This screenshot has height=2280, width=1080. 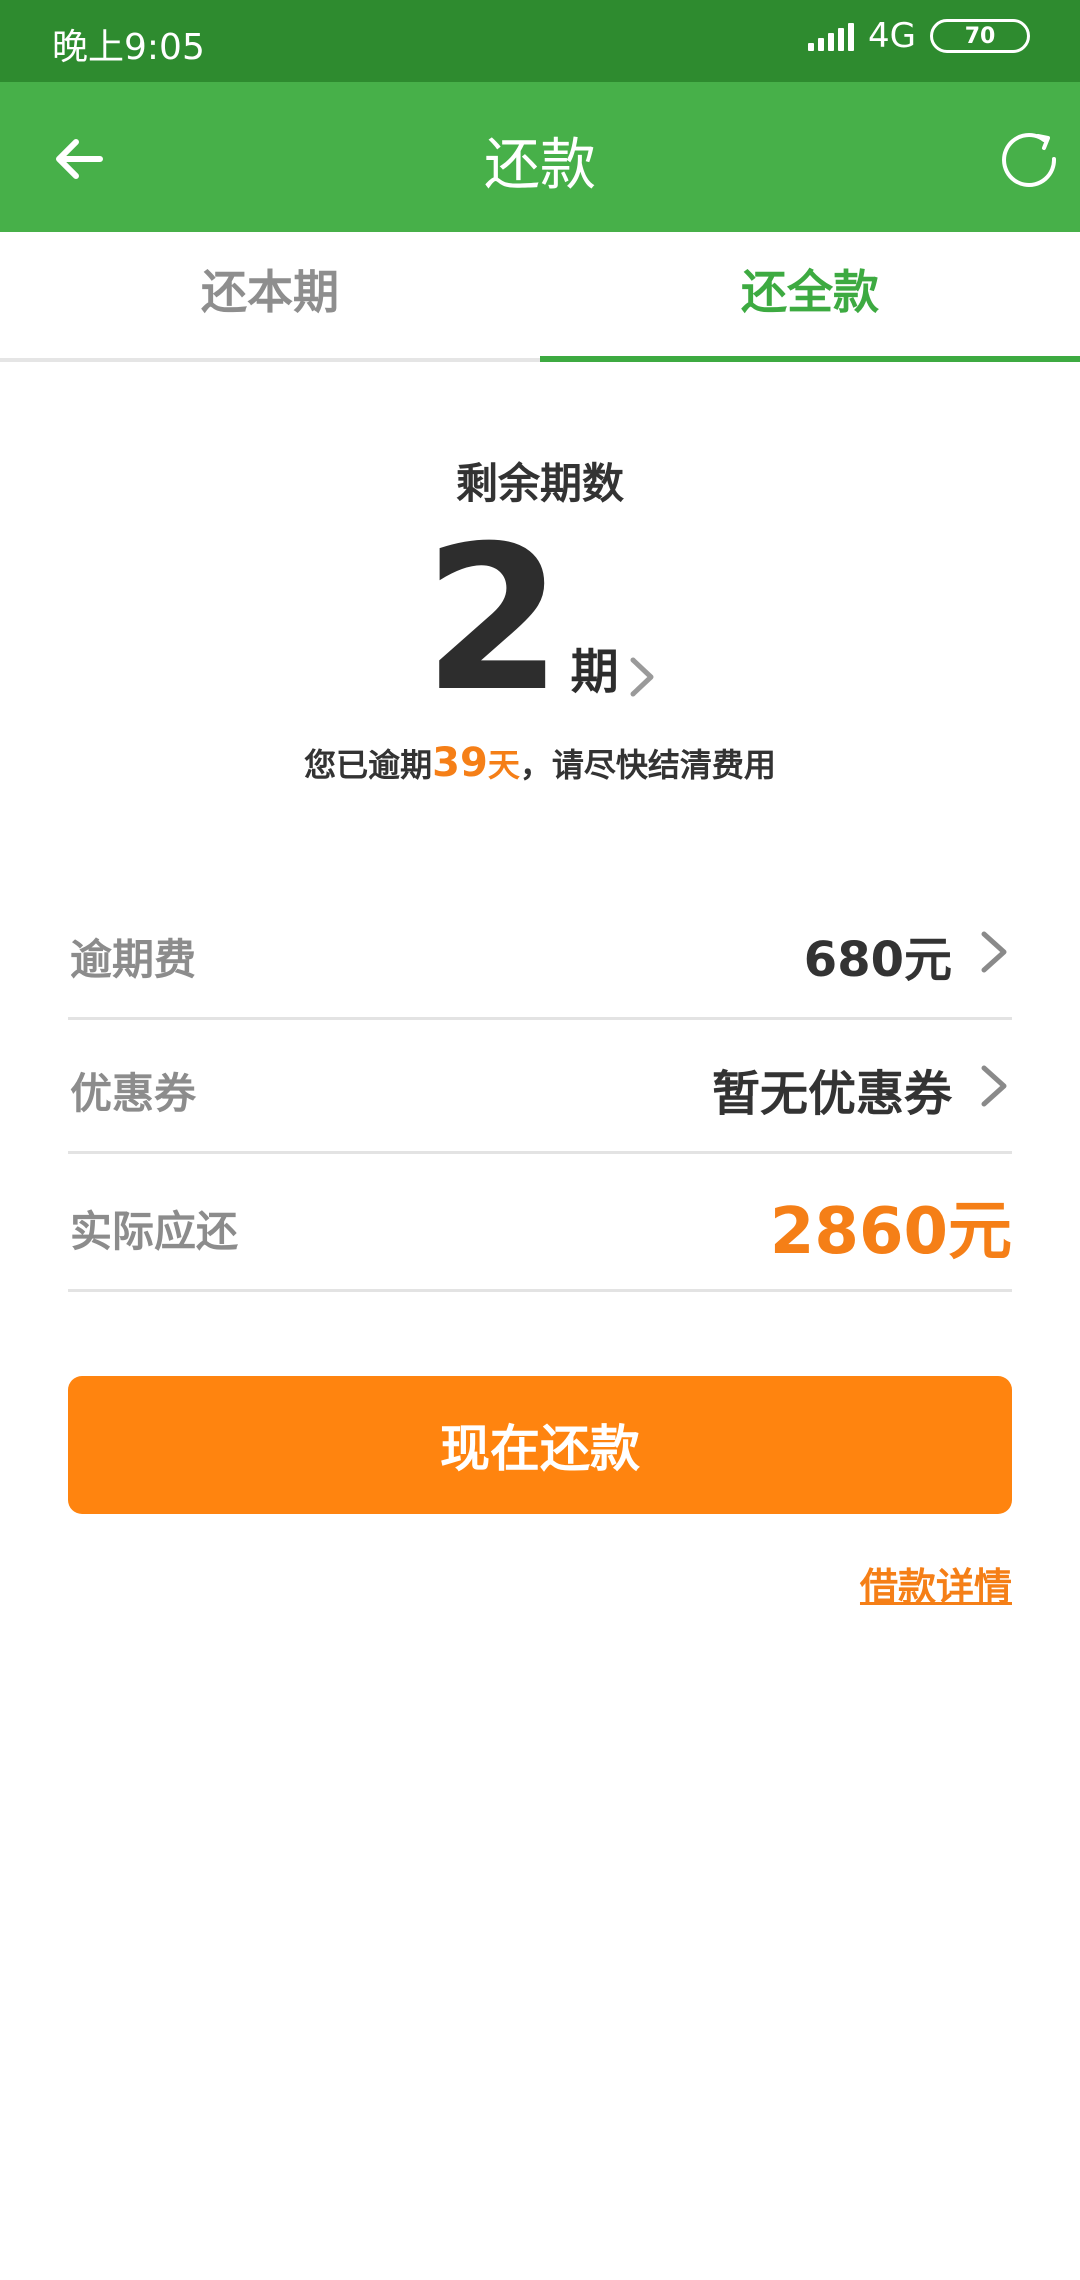 I want to click on row-overdue-fee: 逾期费 680元, so click(x=540, y=953).